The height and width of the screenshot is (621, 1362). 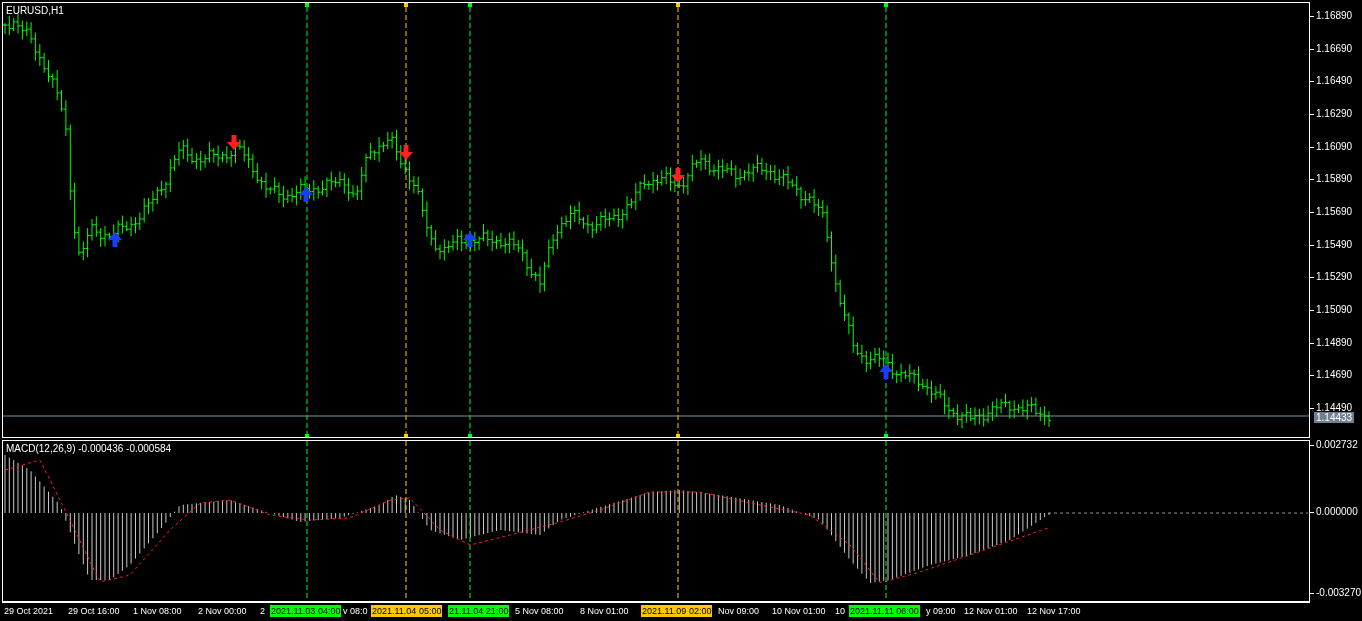 What do you see at coordinates (1331, 342) in the screenshot?
I see `price-axis-label: 1.14890` at bounding box center [1331, 342].